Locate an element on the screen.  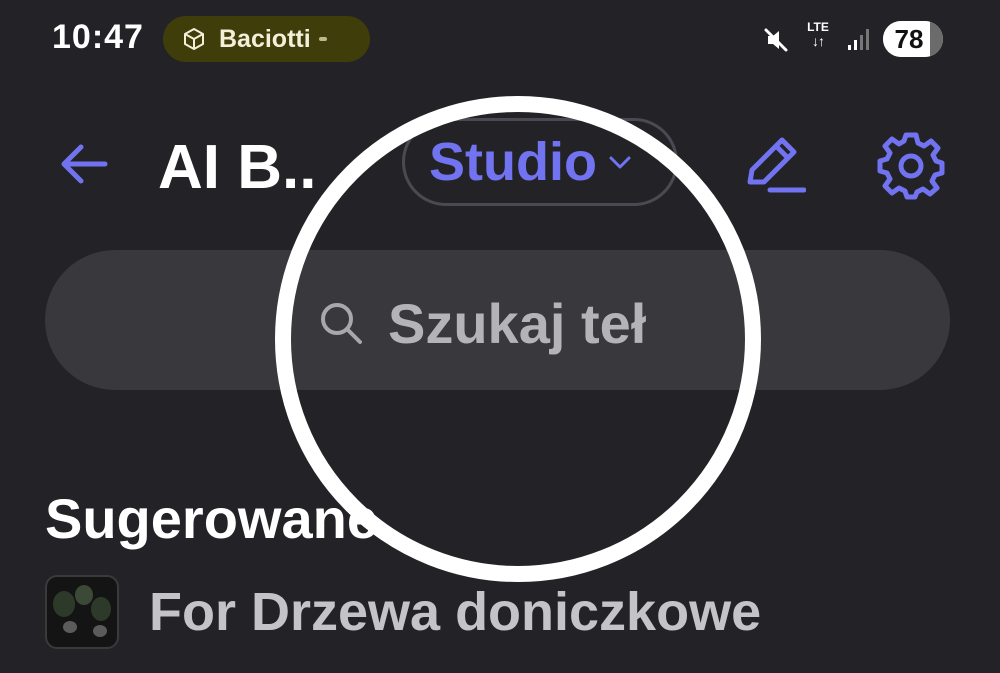
gear-icon is located at coordinates (911, 166).